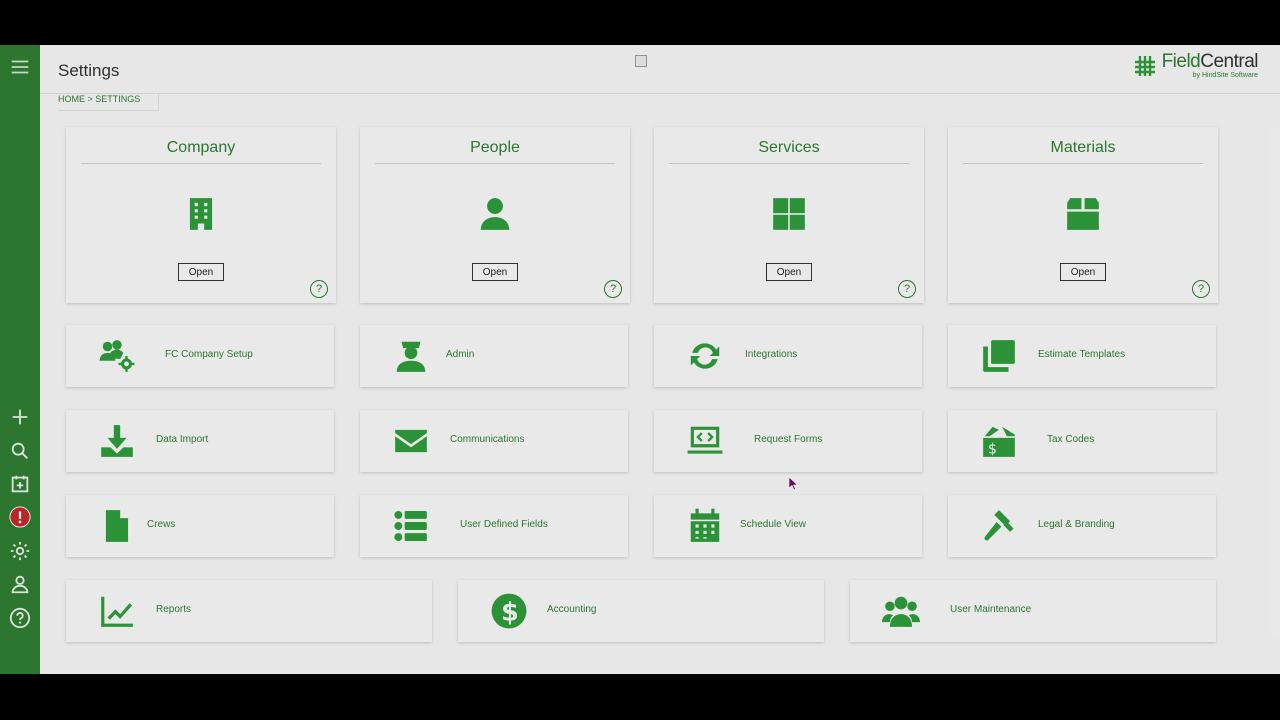 The width and height of the screenshot is (1280, 720). Describe the element at coordinates (411, 356) in the screenshot. I see `admin-icon` at that location.